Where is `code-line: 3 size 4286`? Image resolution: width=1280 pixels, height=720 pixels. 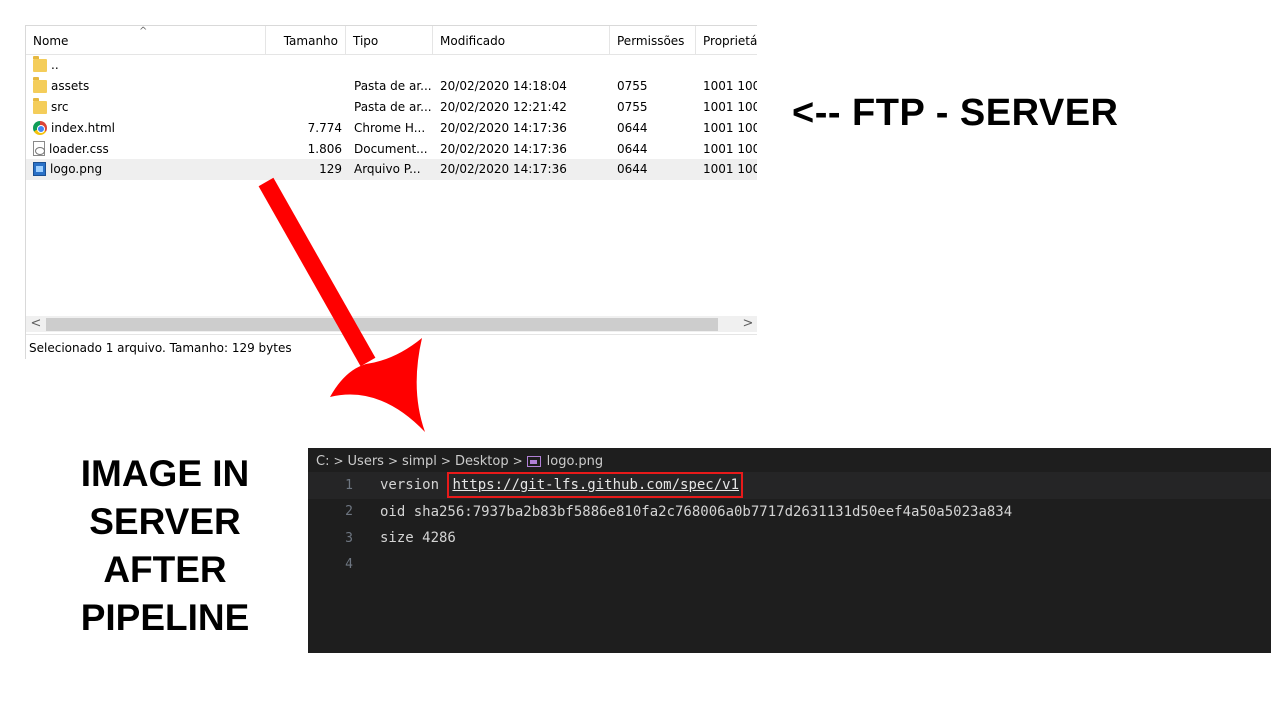 code-line: 3 size 4286 is located at coordinates (789, 538).